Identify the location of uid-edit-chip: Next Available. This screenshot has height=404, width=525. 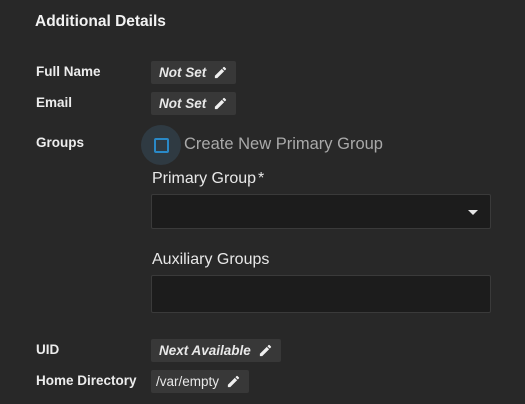
(216, 350).